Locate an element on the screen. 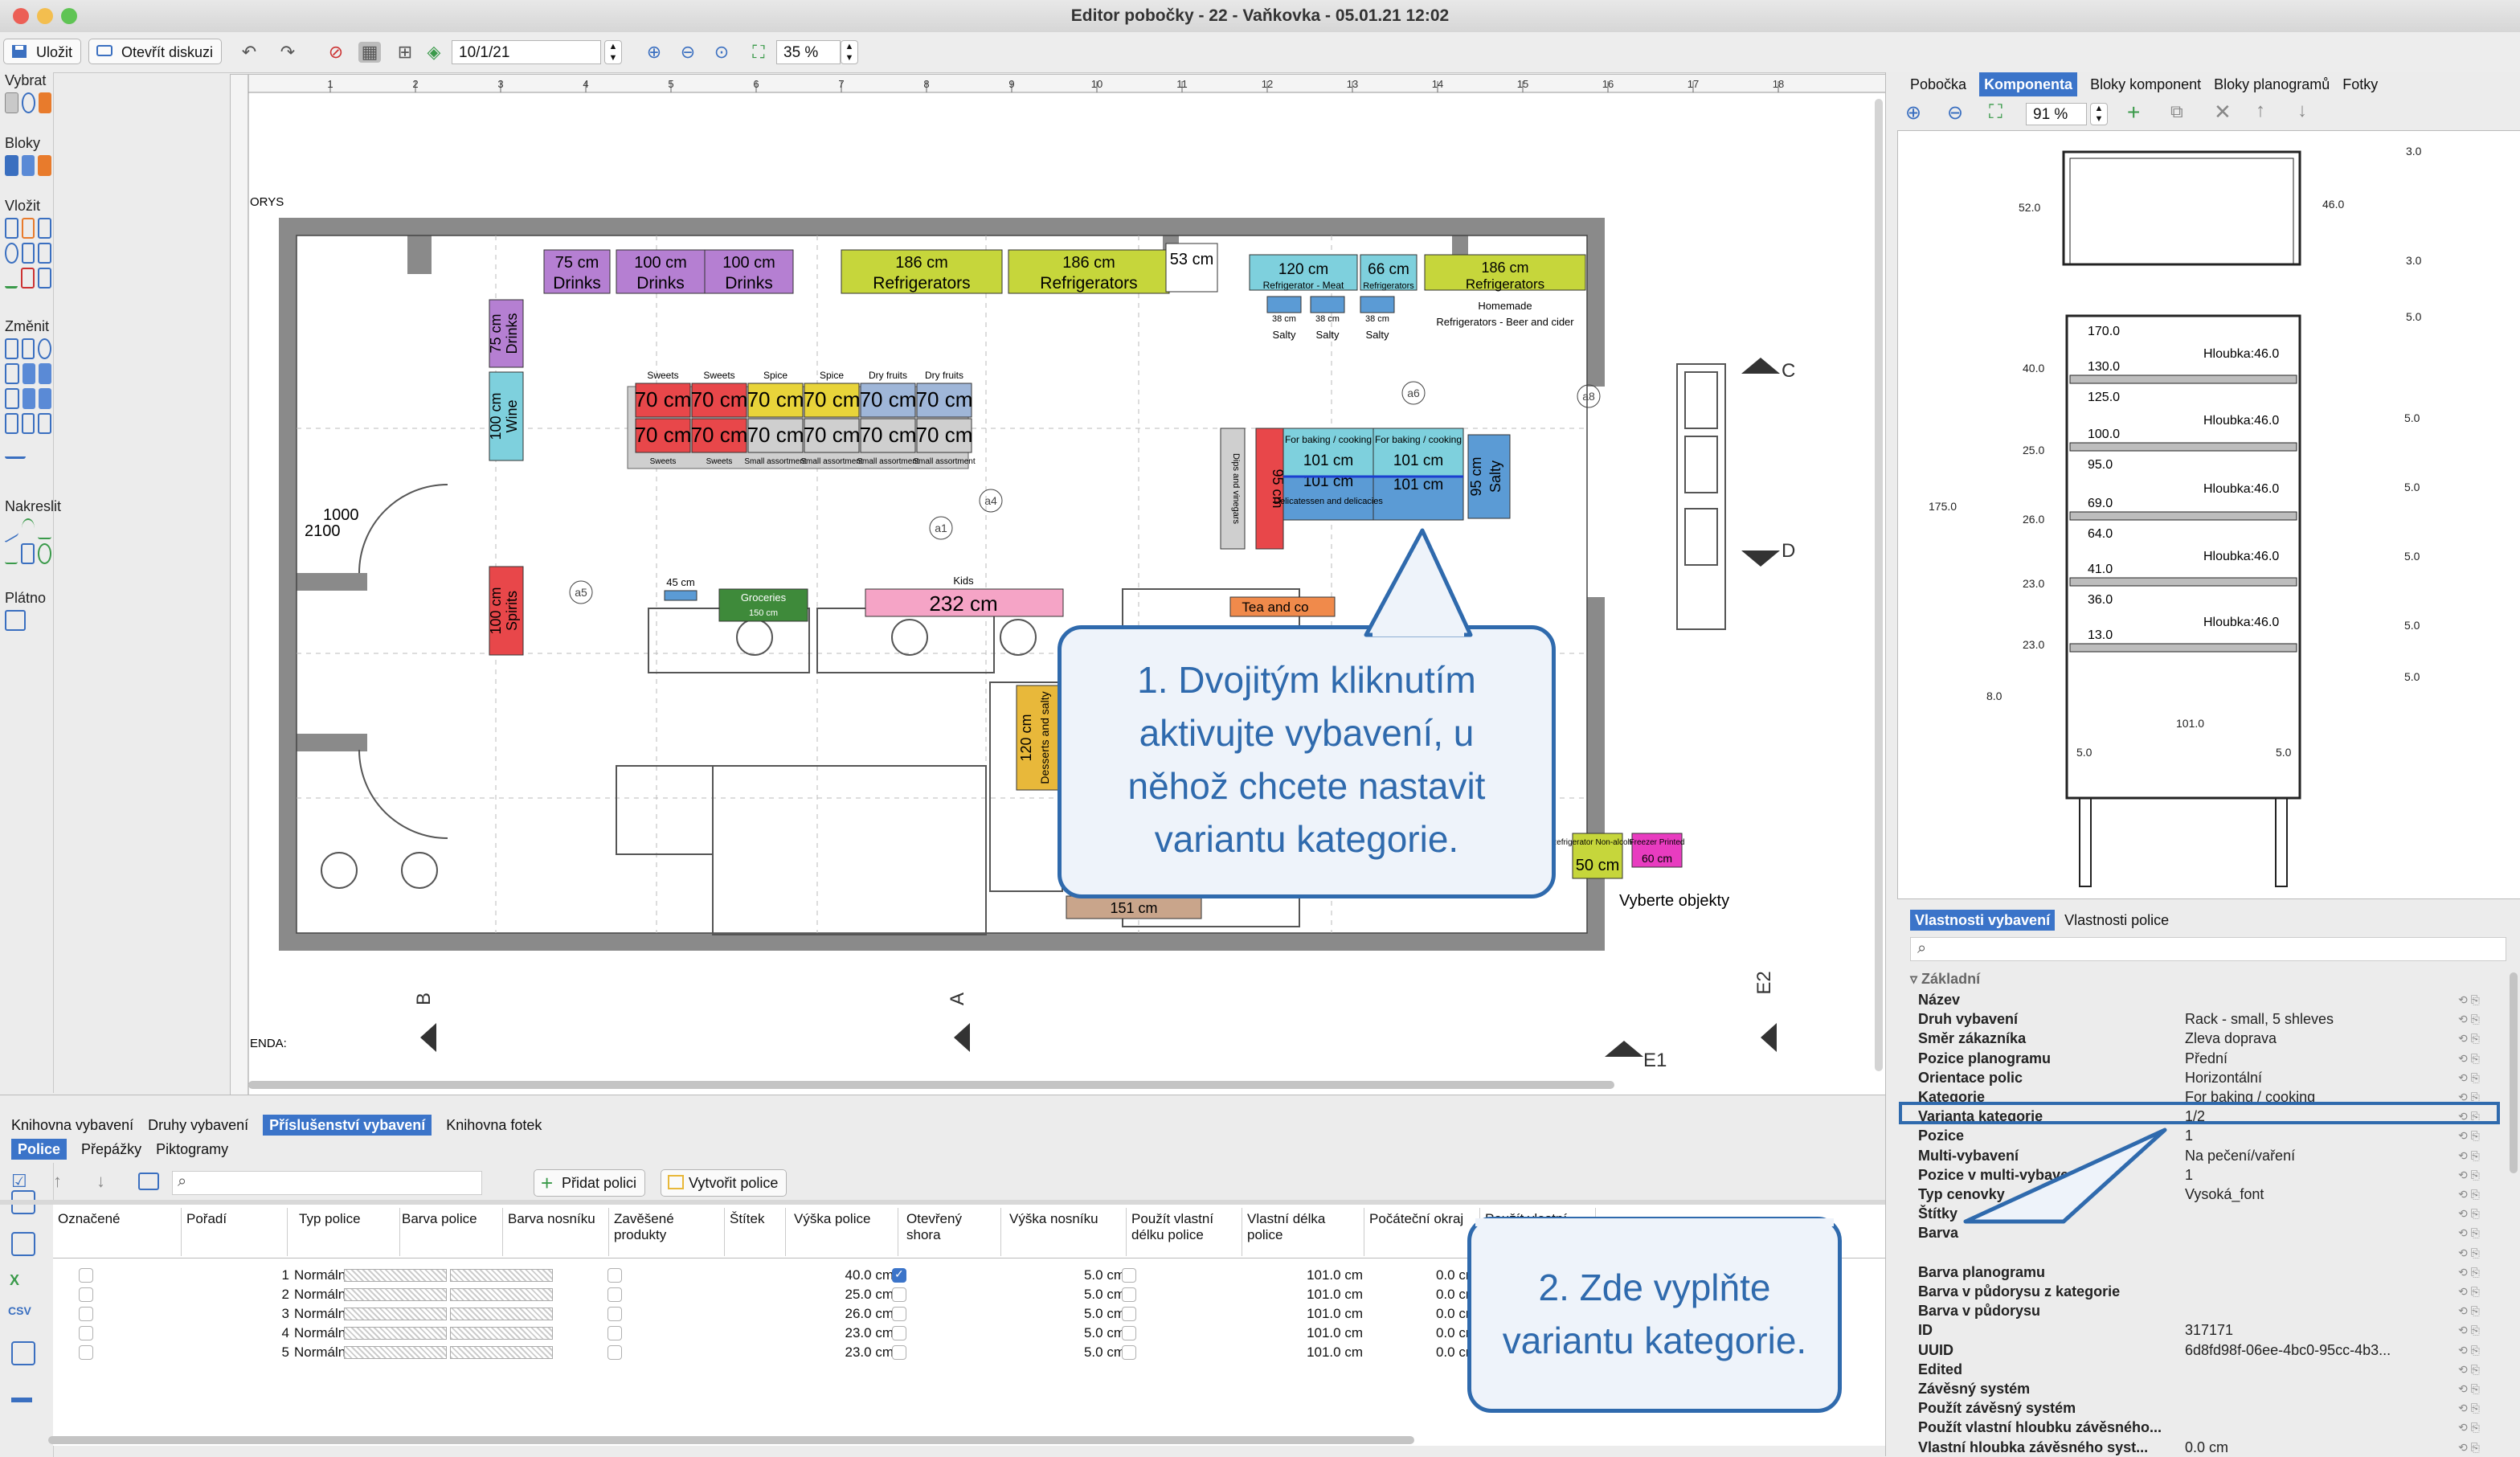 Image resolution: width=2520 pixels, height=1457 pixels. property-row: Druh vybavení Rack - small, 5 shleves ⟲ ⎘ is located at coordinates (2203, 1019).